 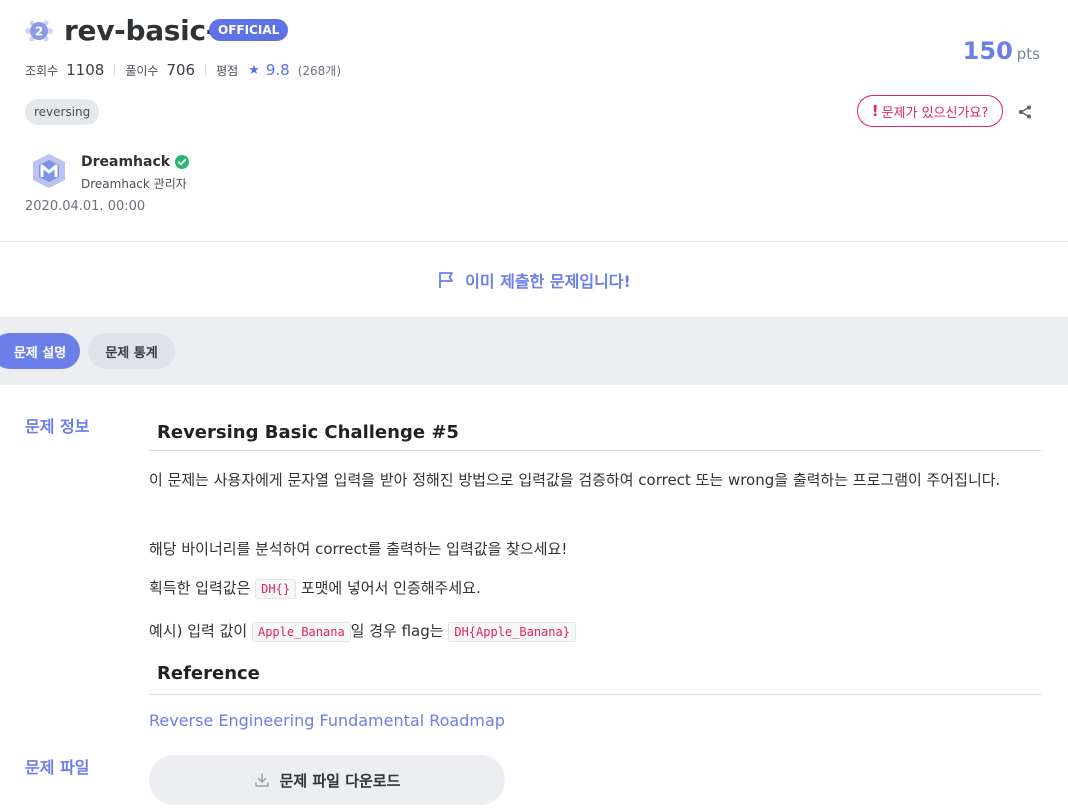 I want to click on download-label: 문제 파일 다운로드, so click(x=340, y=780).